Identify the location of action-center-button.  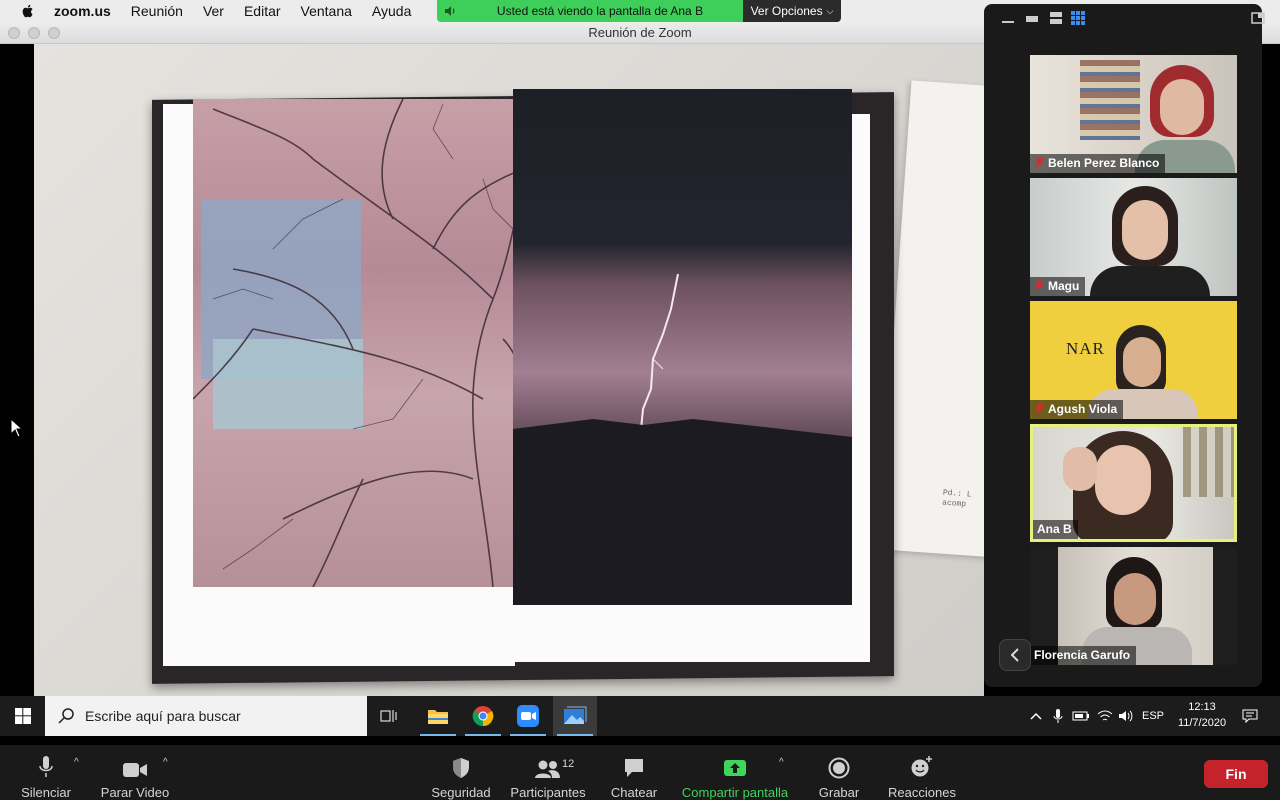
(1250, 716).